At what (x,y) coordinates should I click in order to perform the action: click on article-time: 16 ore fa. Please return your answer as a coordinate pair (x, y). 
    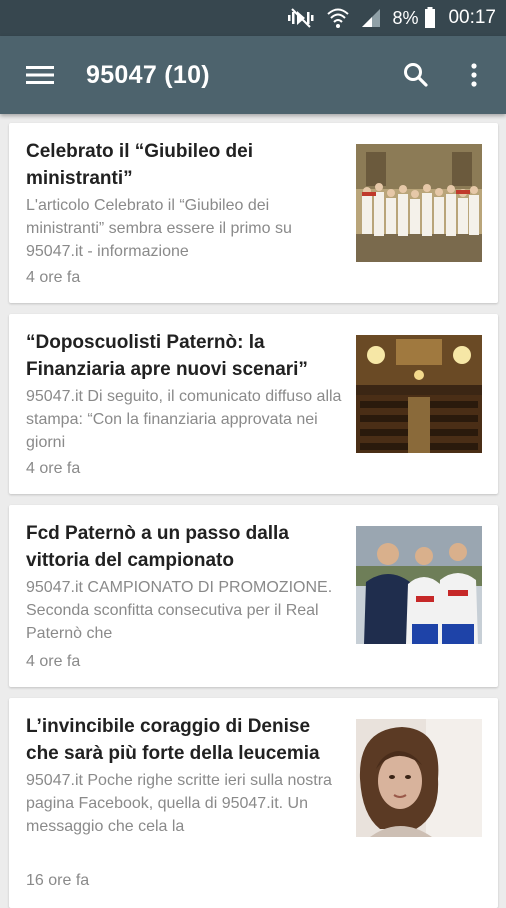
    Looking at the image, I should click on (58, 880).